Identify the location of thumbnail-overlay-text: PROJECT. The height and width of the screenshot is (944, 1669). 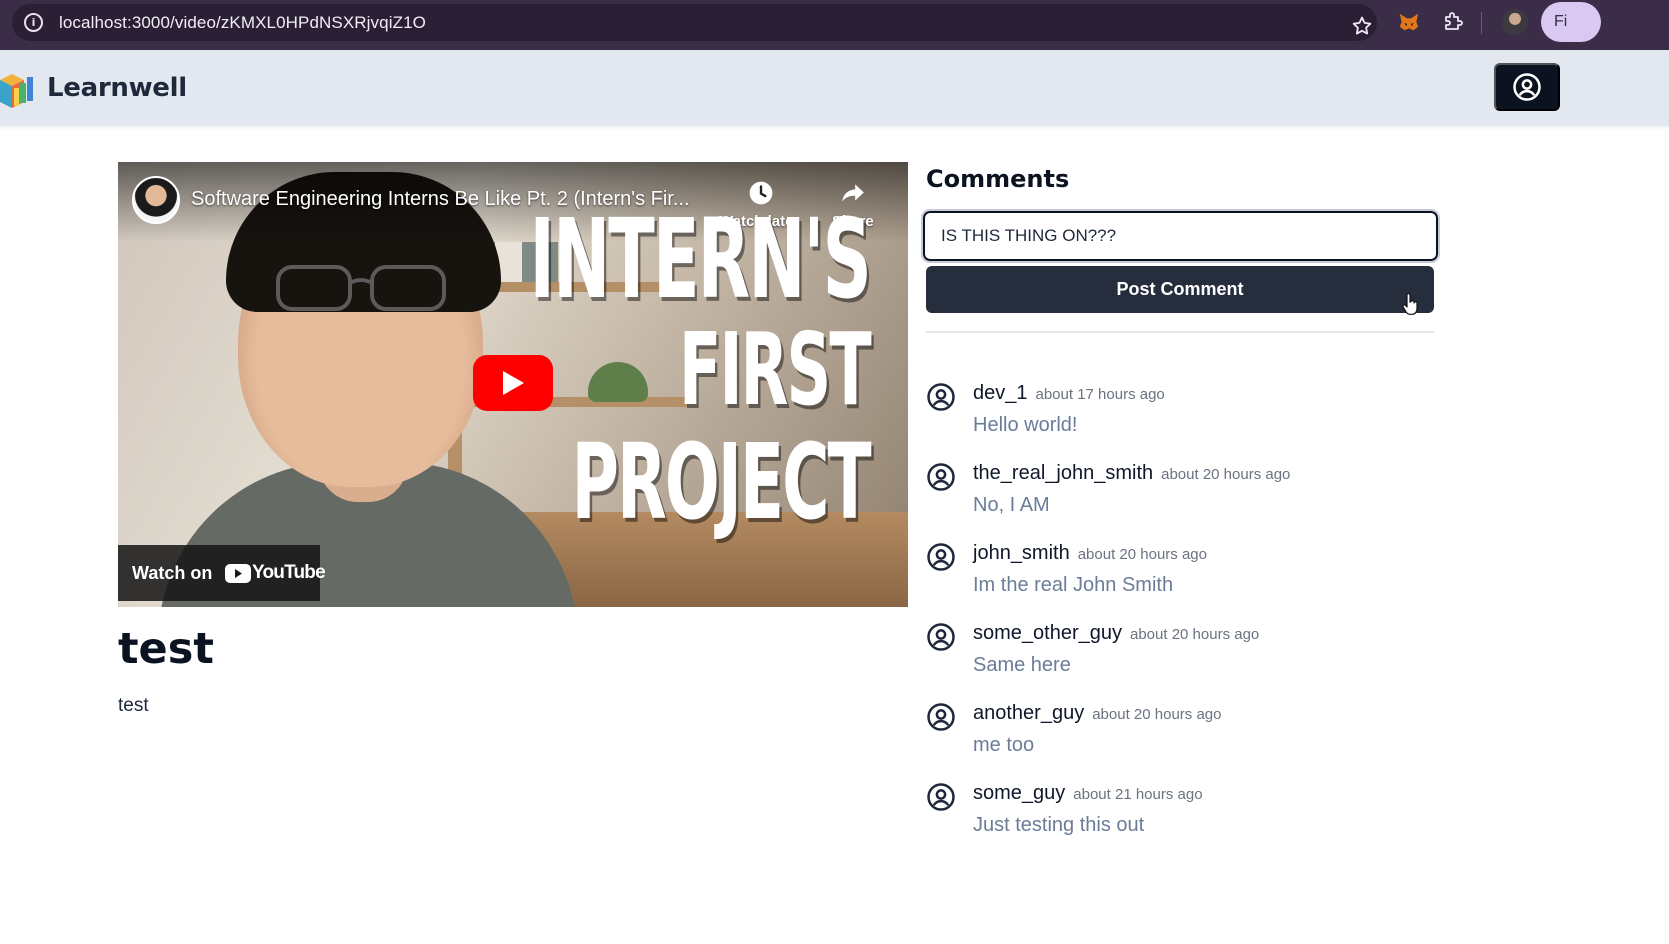
(721, 482).